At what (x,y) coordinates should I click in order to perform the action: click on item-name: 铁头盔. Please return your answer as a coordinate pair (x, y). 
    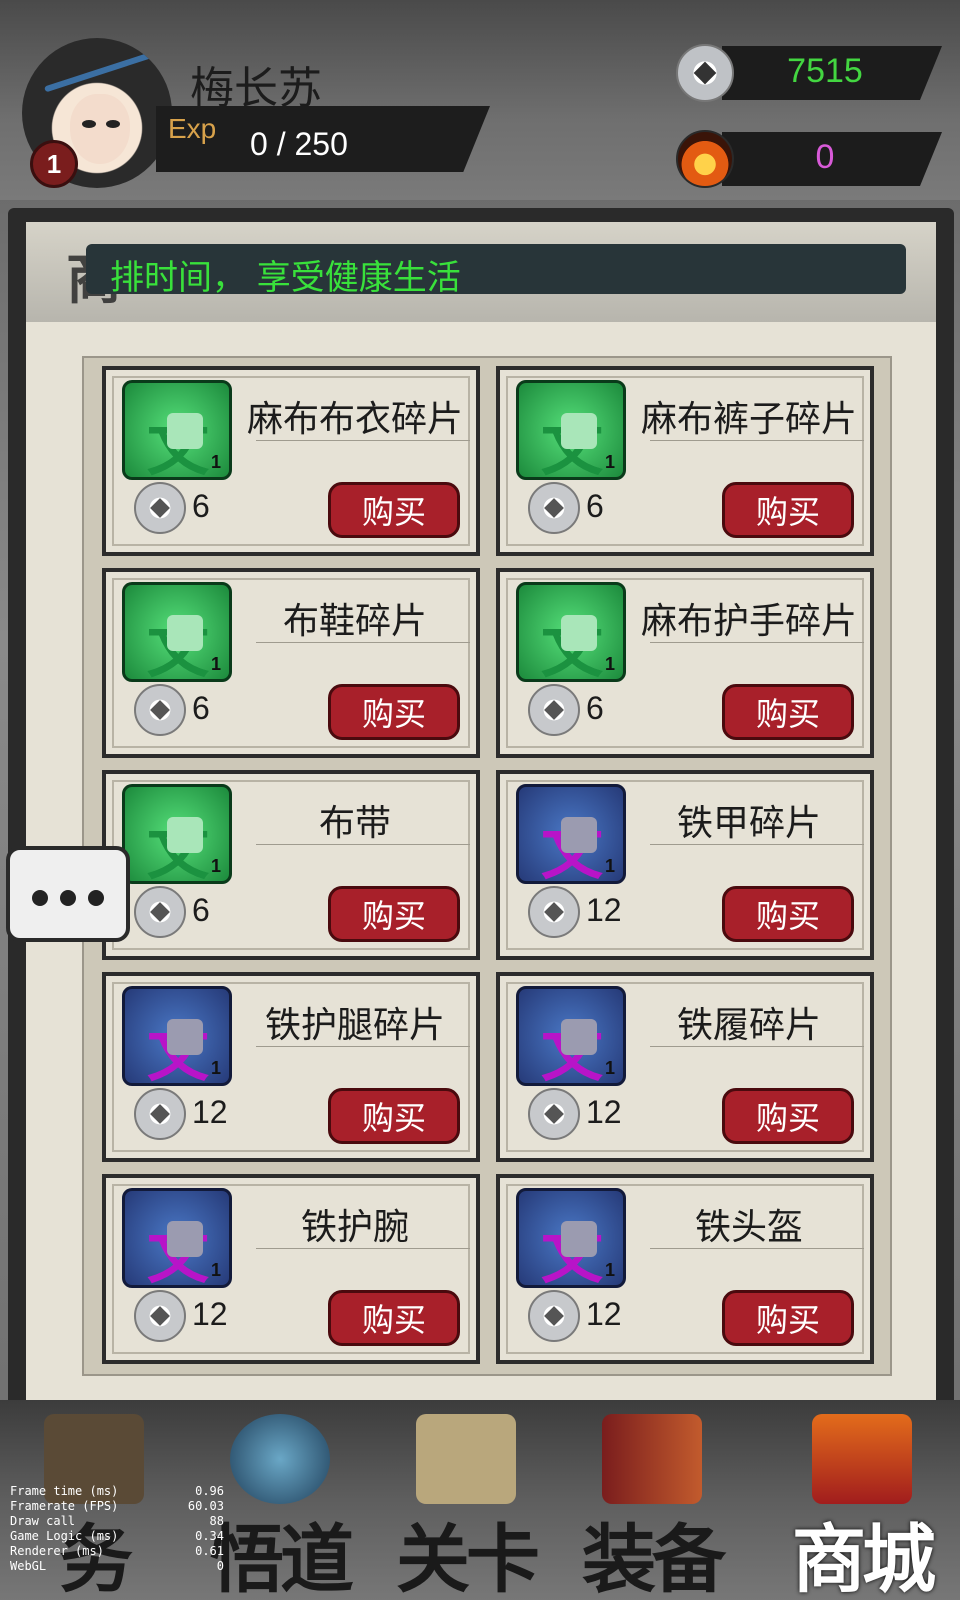
    Looking at the image, I should click on (748, 1227).